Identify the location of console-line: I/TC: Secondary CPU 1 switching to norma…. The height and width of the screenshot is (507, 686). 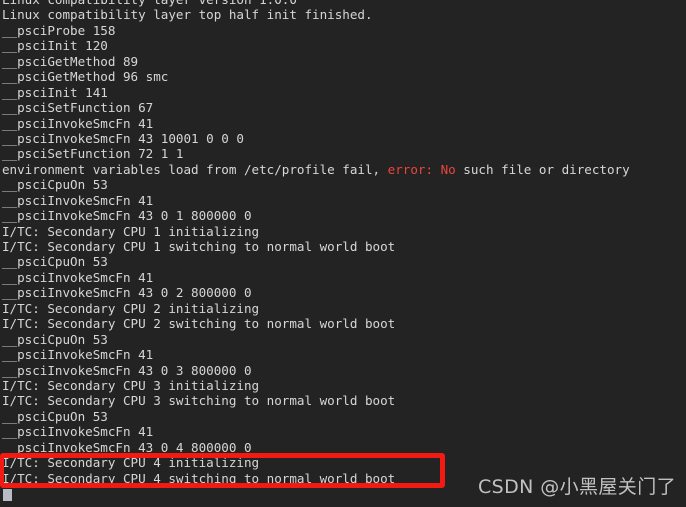
(199, 246).